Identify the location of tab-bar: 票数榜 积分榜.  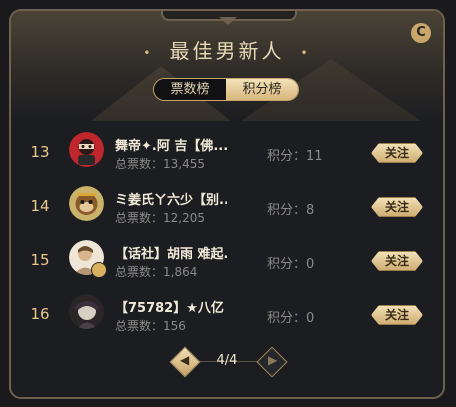
(226, 89).